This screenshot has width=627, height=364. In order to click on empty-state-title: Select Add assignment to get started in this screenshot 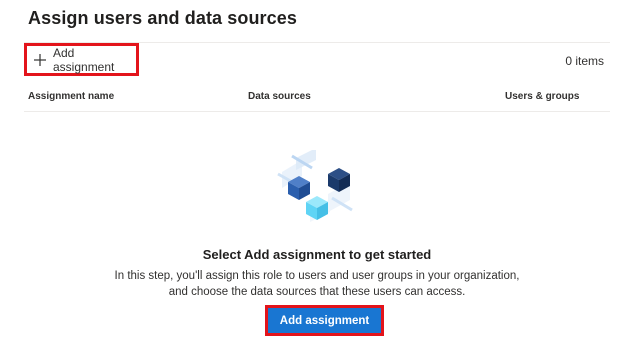, I will do `click(317, 254)`.